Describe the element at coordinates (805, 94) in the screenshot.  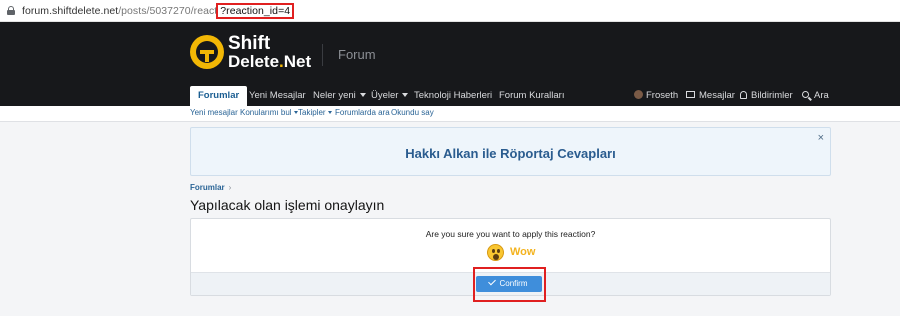
I see `search-icon` at that location.